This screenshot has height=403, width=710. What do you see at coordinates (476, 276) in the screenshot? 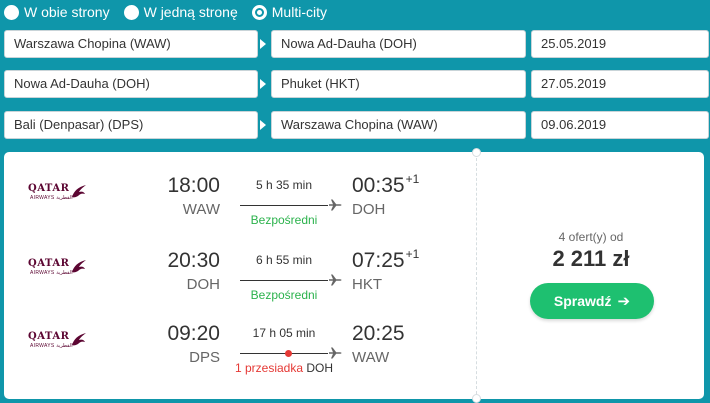
I see `card-divider` at bounding box center [476, 276].